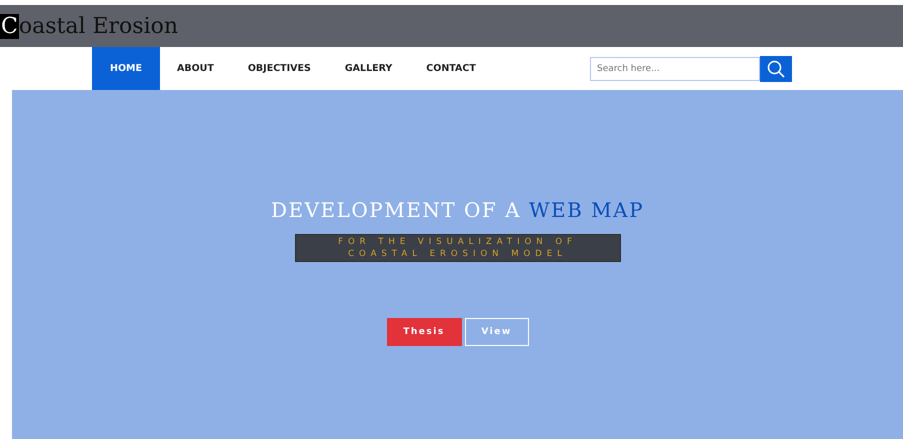 The image size is (903, 439). I want to click on thesis-button: Thesis, so click(424, 332).